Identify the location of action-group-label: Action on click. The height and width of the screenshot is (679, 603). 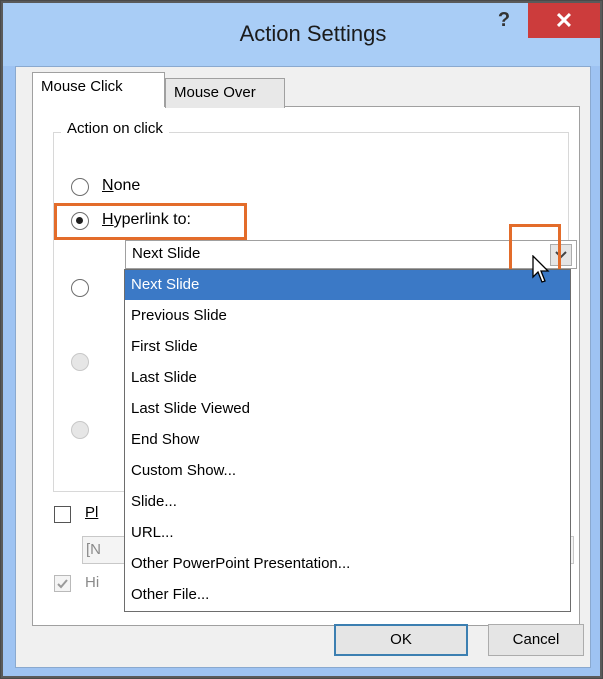
(115, 128).